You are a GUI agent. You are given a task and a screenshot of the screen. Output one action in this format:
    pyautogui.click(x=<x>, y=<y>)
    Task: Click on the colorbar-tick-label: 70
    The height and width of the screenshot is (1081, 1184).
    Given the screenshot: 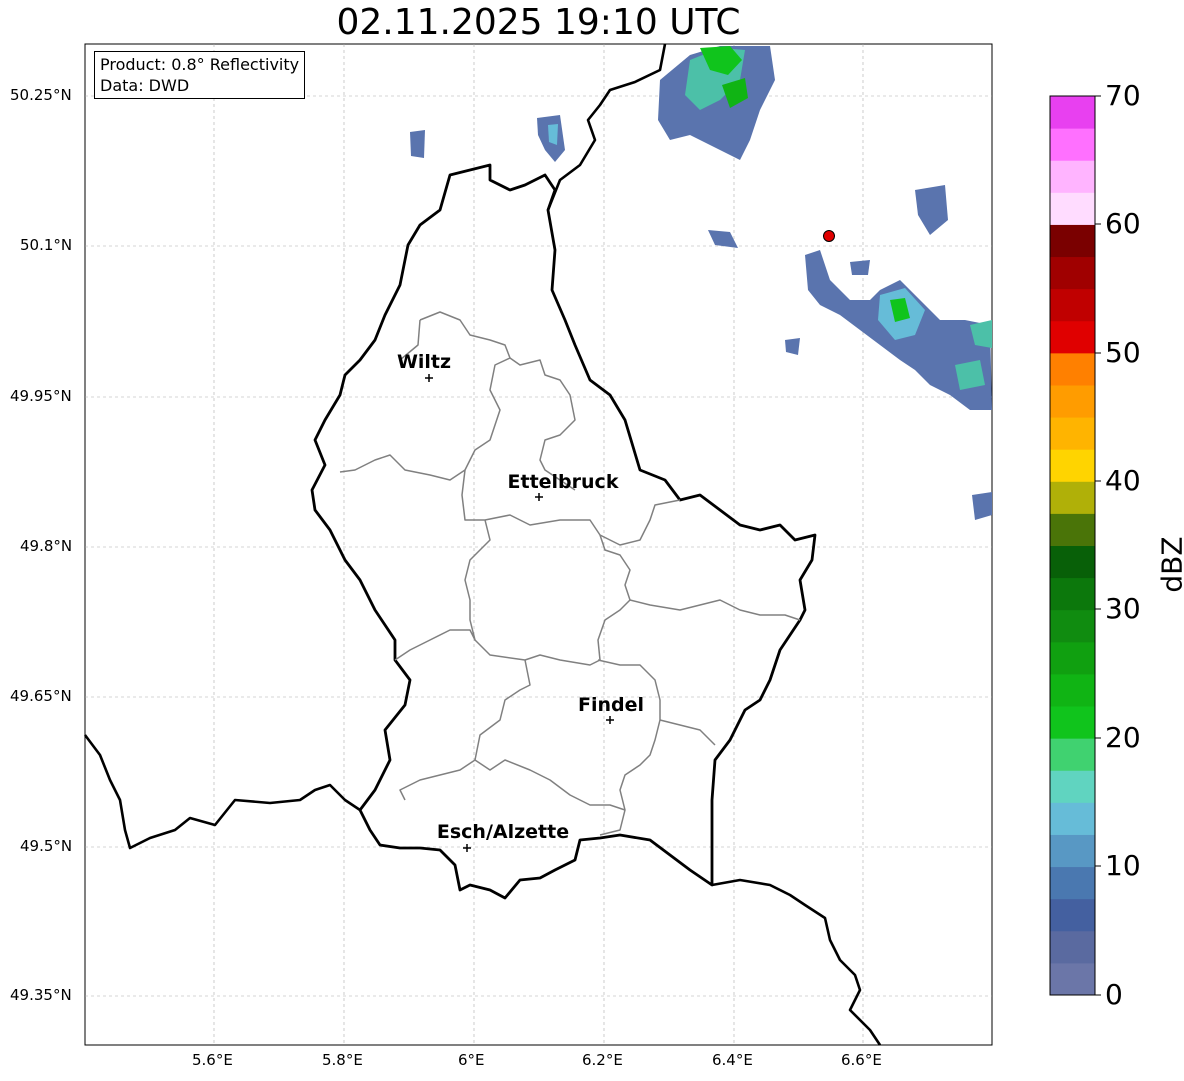 What is the action you would take?
    pyautogui.click(x=1123, y=95)
    